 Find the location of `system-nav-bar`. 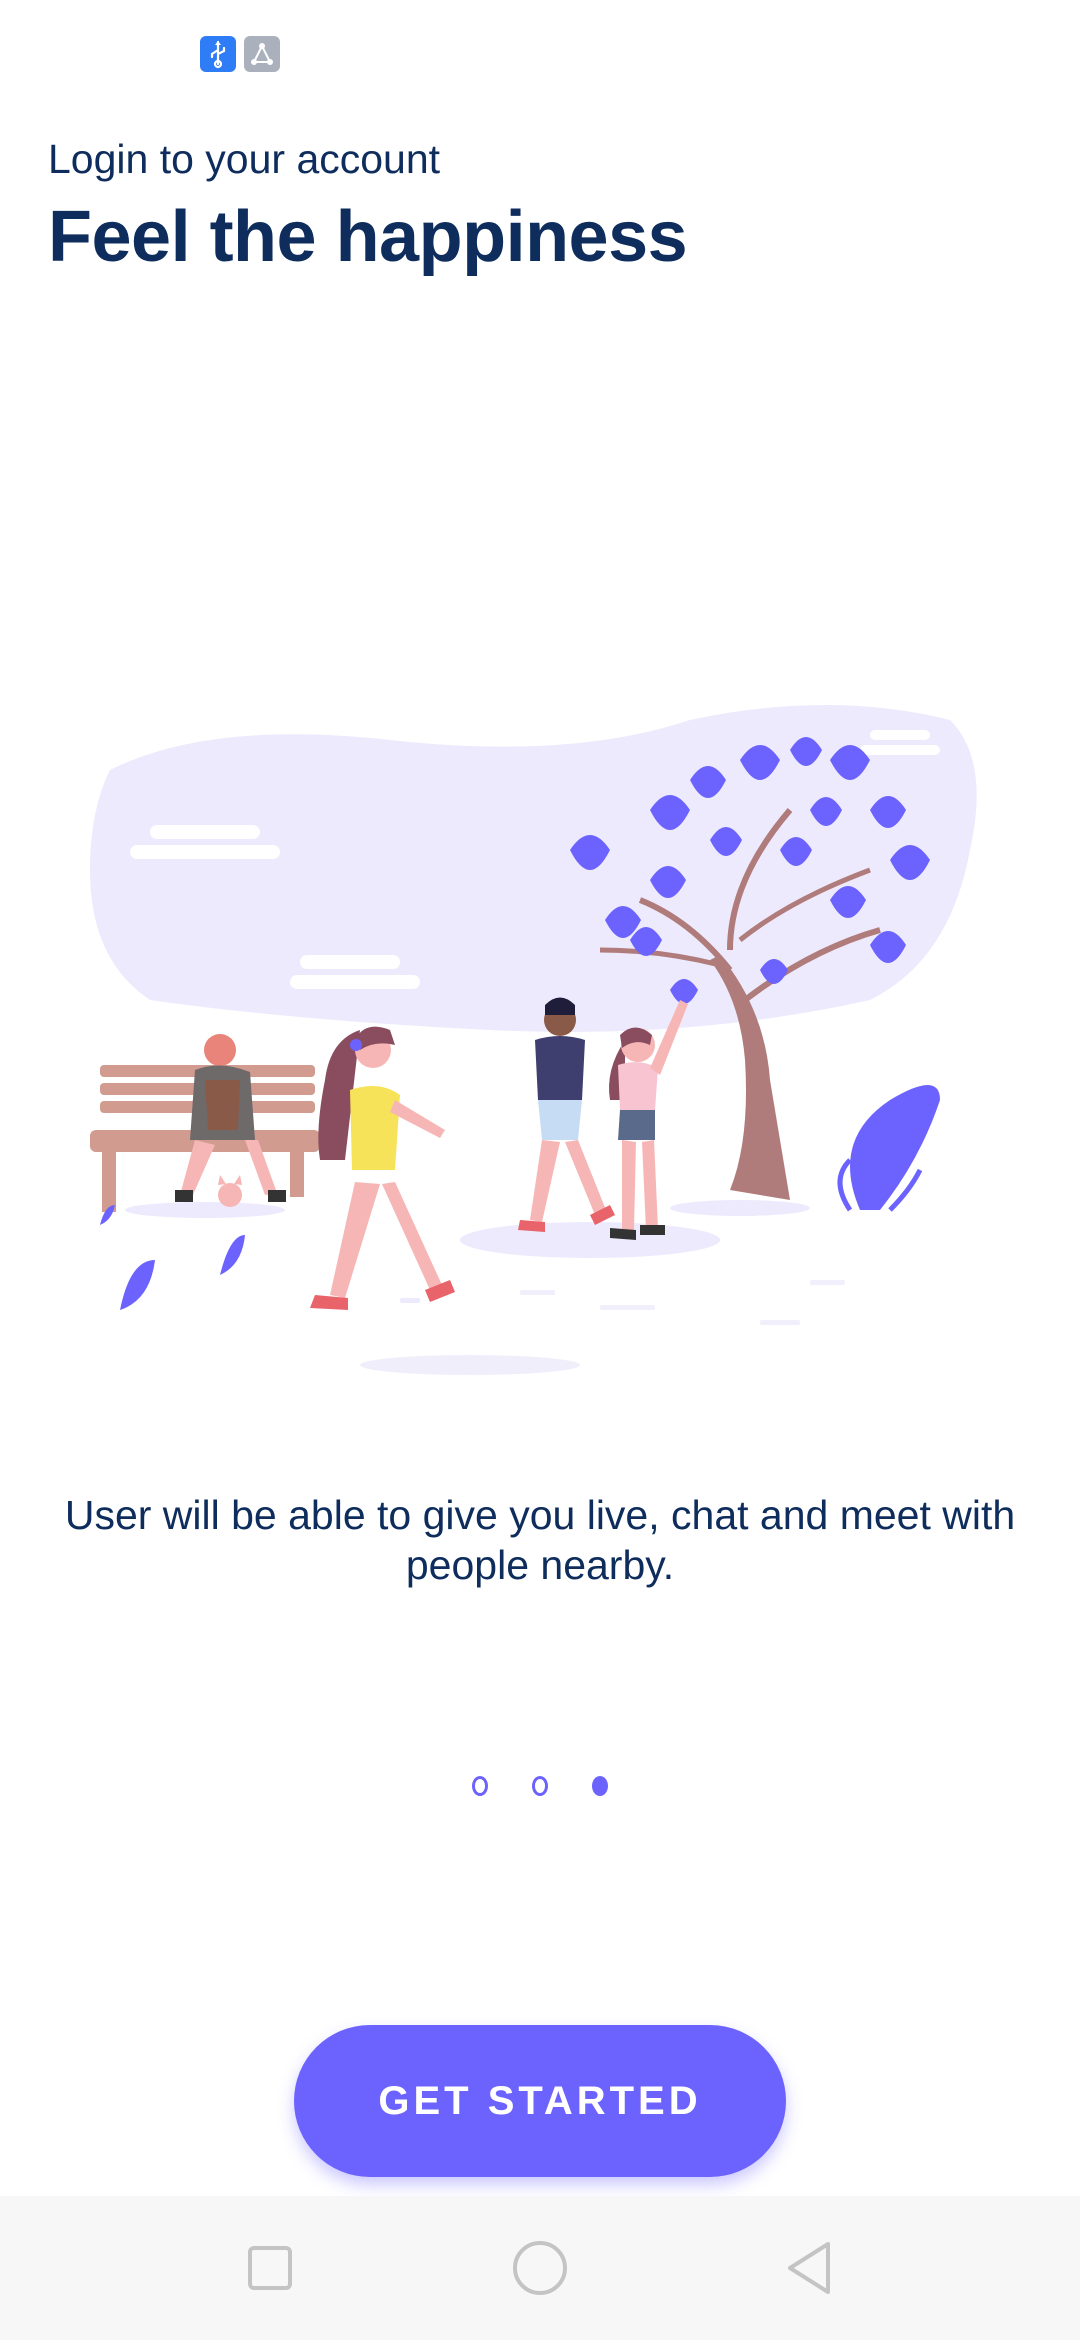

system-nav-bar is located at coordinates (540, 2268).